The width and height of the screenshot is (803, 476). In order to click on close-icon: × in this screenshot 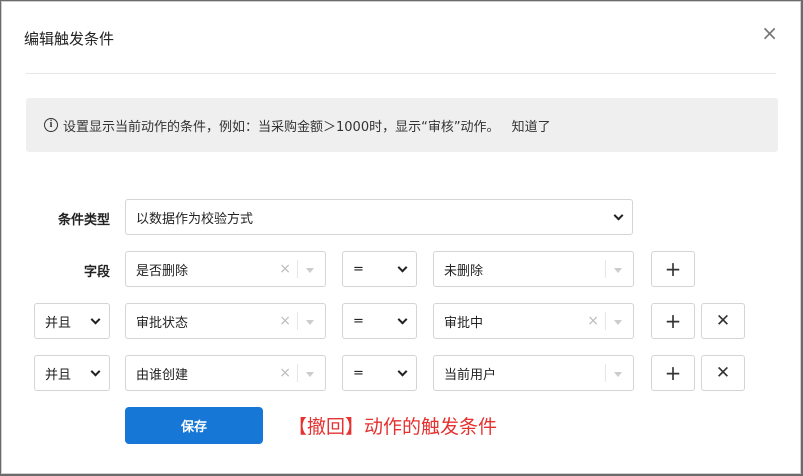, I will do `click(769, 33)`.